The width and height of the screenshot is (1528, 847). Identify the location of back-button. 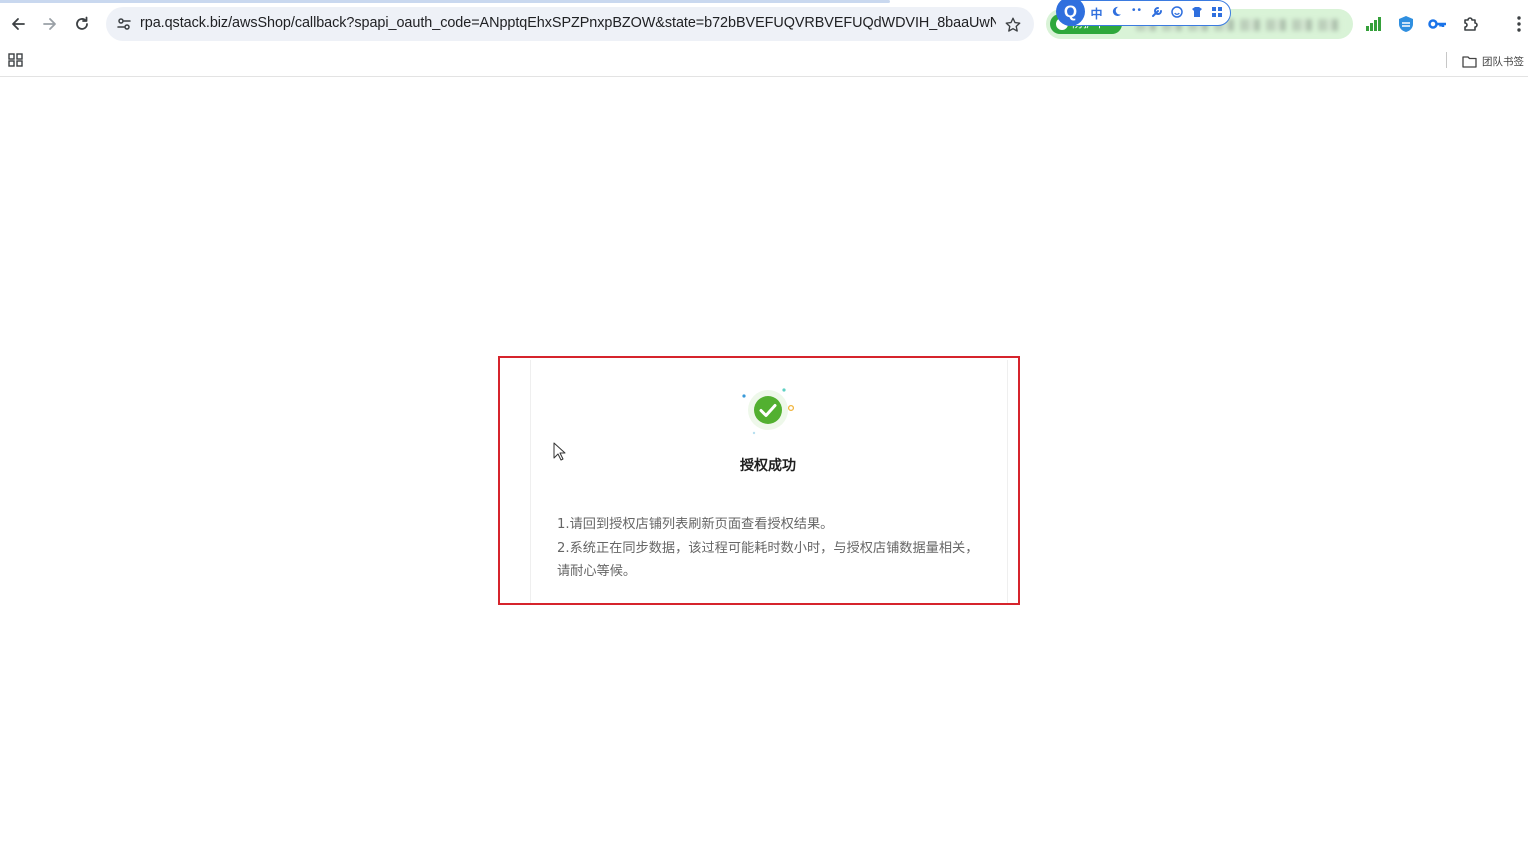
(18, 24).